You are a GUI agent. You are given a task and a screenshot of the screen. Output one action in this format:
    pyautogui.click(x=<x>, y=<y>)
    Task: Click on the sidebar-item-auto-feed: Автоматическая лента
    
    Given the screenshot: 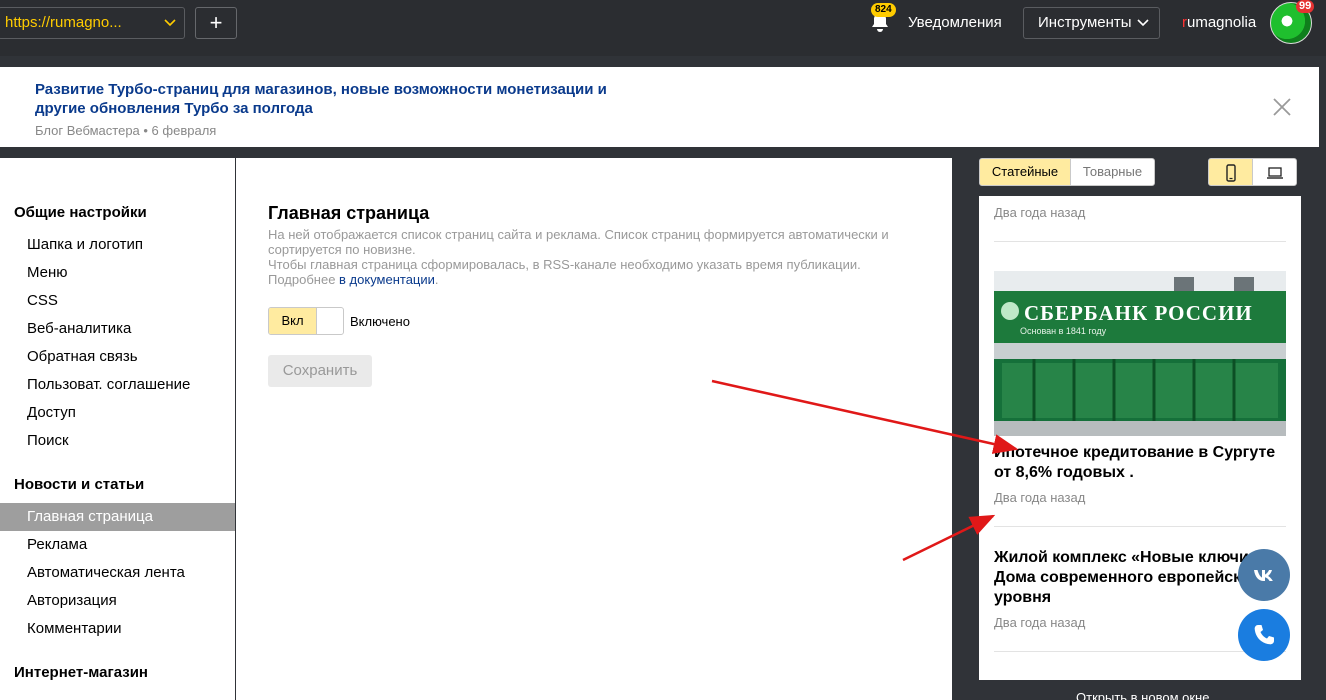 What is the action you would take?
    pyautogui.click(x=117, y=573)
    